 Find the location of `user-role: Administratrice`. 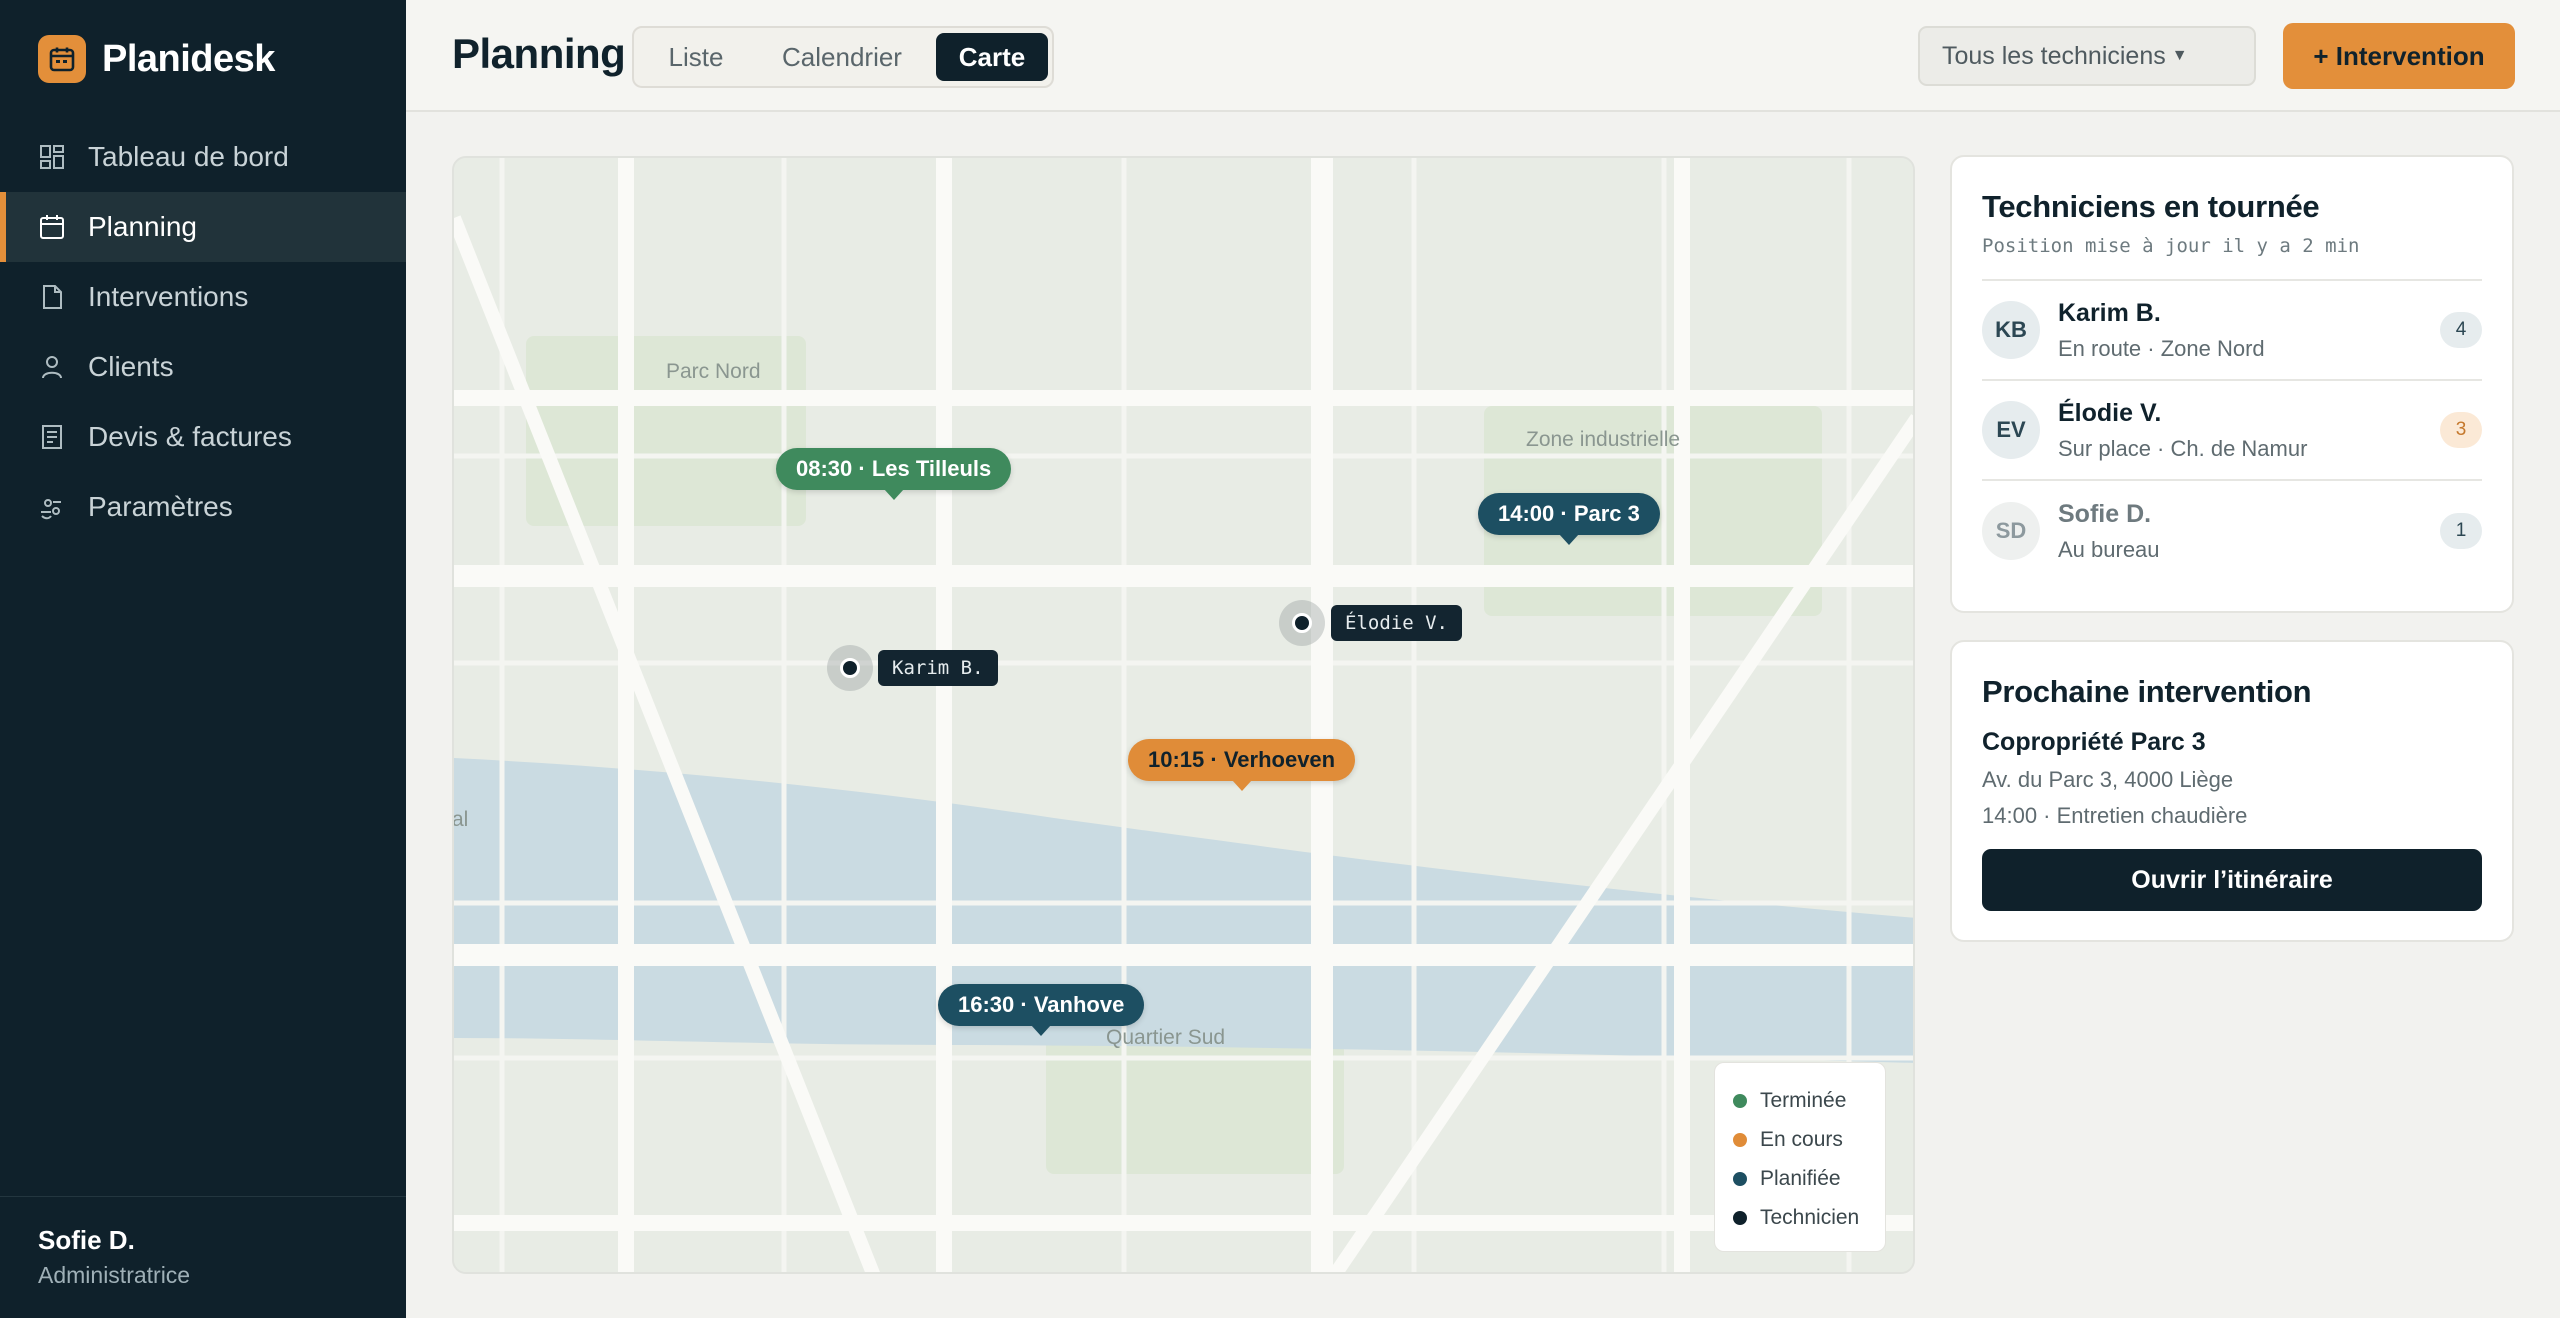

user-role: Administratrice is located at coordinates (114, 1275).